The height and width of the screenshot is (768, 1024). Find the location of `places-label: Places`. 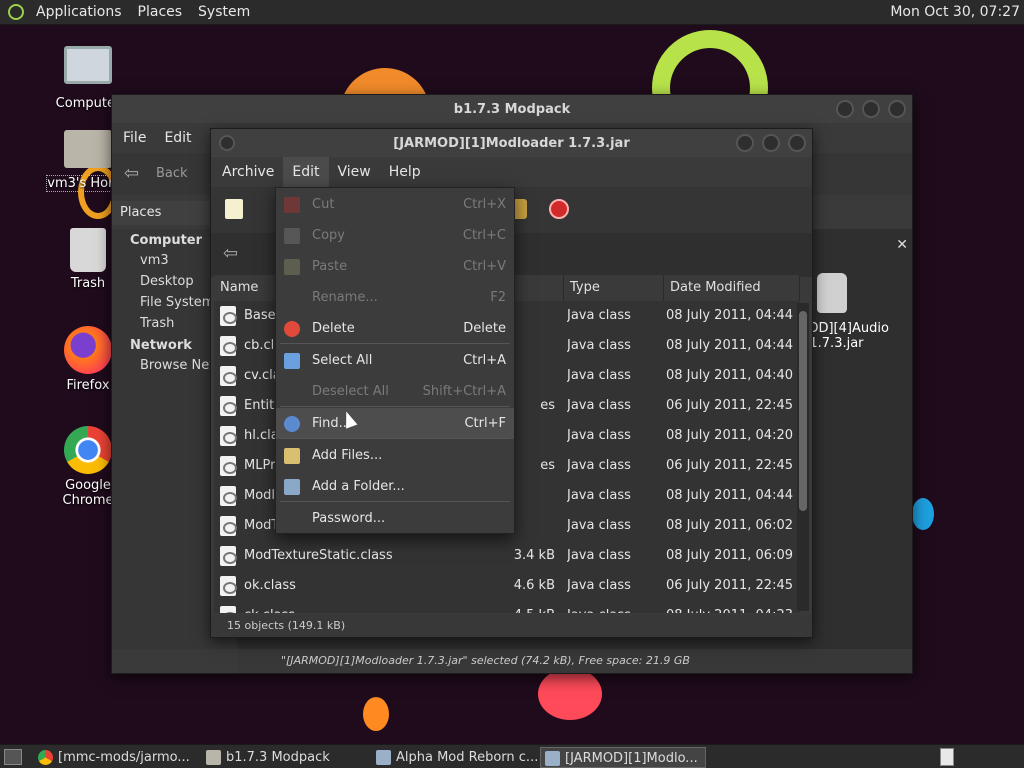

places-label: Places is located at coordinates (141, 212).